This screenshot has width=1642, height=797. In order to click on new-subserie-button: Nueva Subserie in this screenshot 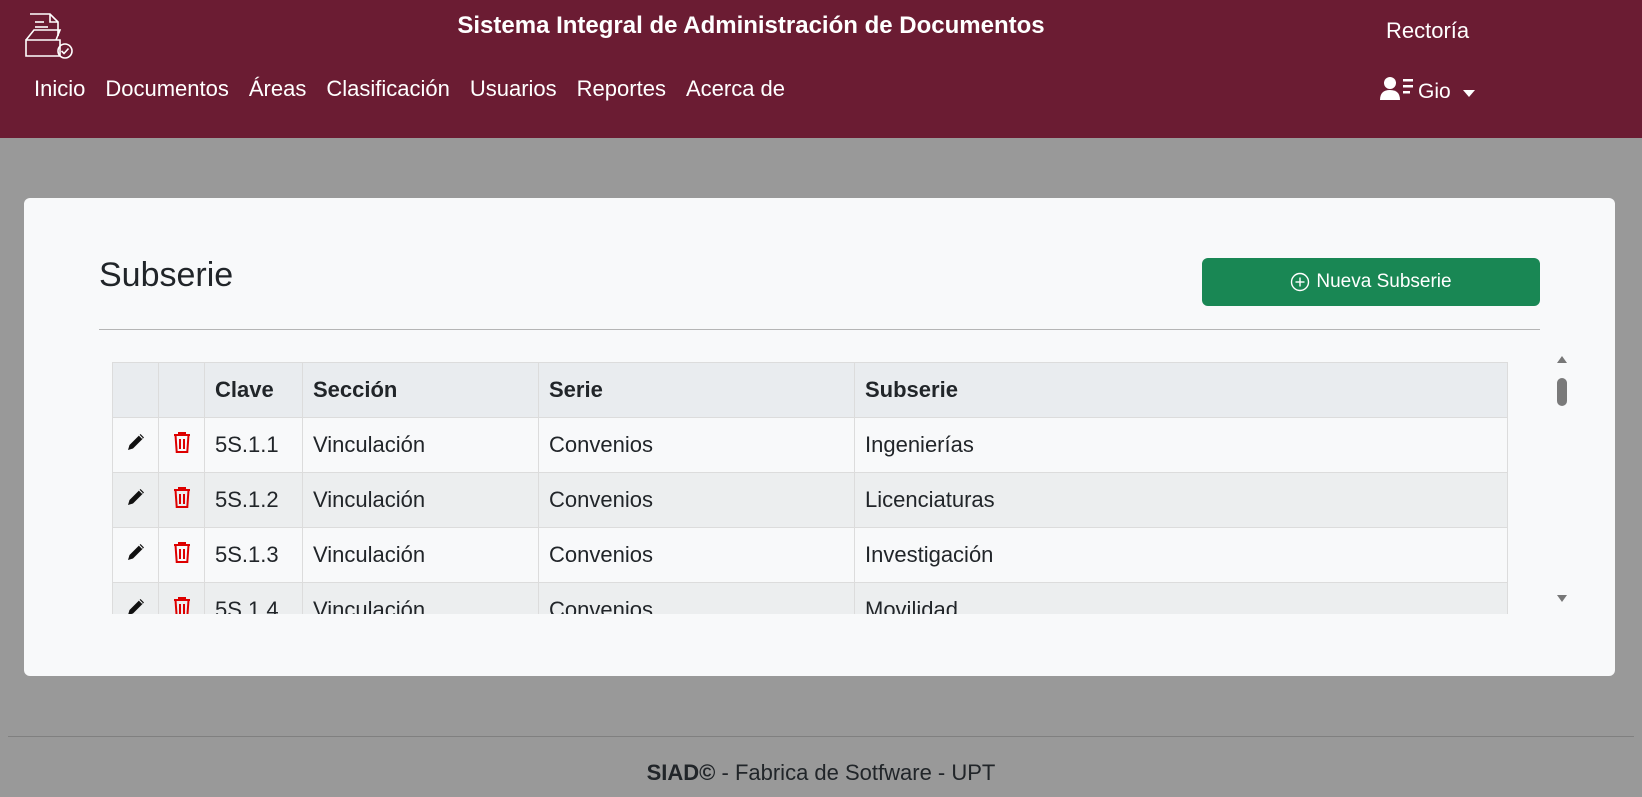, I will do `click(1371, 282)`.